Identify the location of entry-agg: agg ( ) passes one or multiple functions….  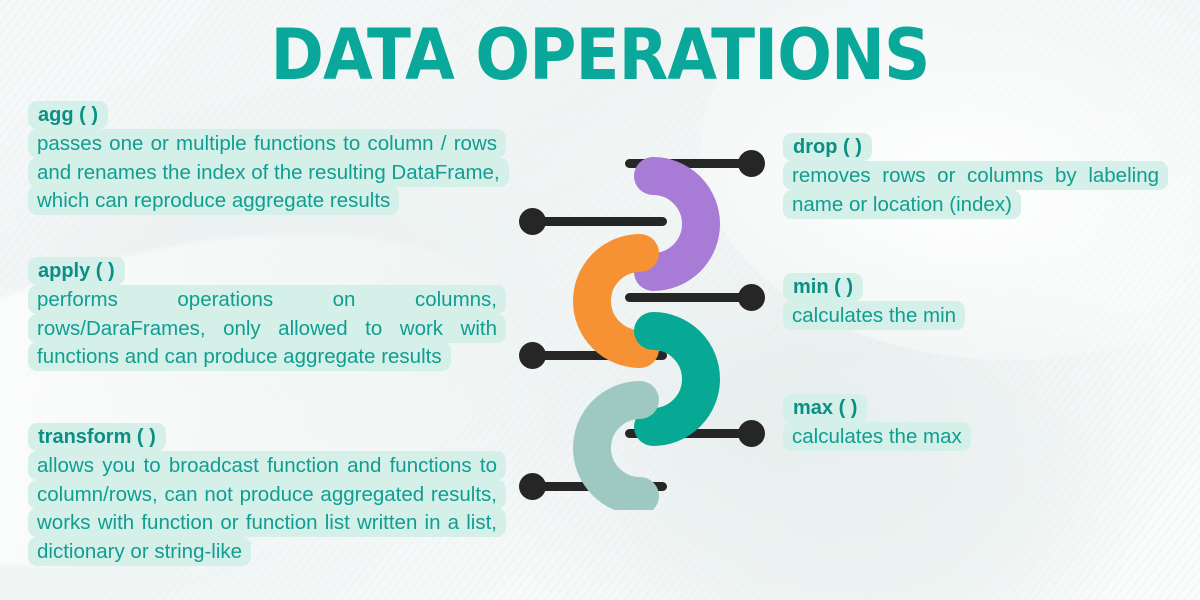
(268, 158).